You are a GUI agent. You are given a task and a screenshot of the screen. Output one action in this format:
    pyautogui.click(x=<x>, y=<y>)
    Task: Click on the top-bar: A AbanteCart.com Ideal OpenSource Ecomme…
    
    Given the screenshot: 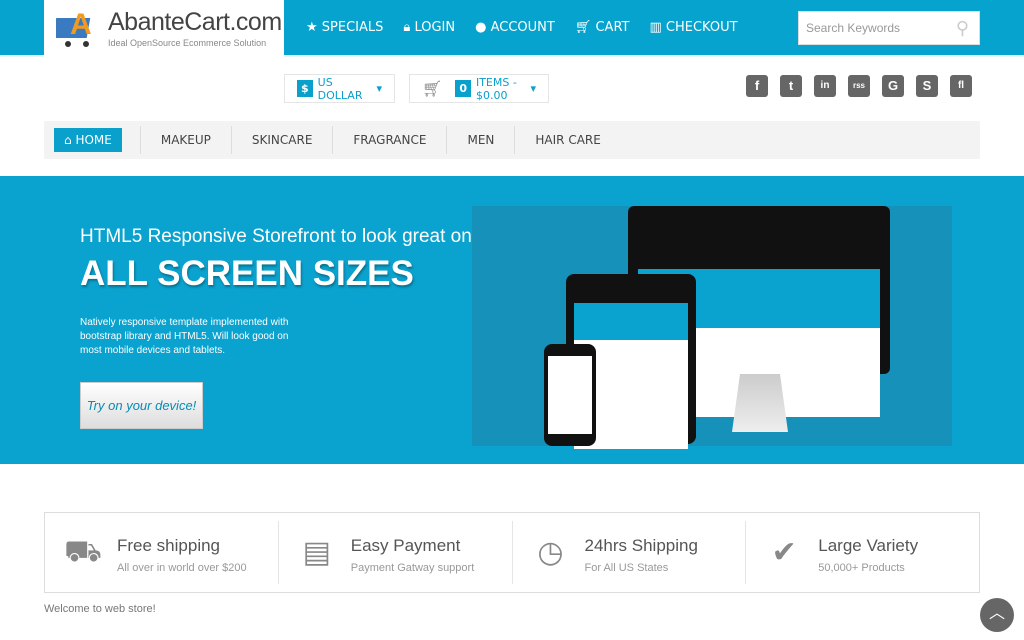 What is the action you would take?
    pyautogui.click(x=512, y=28)
    